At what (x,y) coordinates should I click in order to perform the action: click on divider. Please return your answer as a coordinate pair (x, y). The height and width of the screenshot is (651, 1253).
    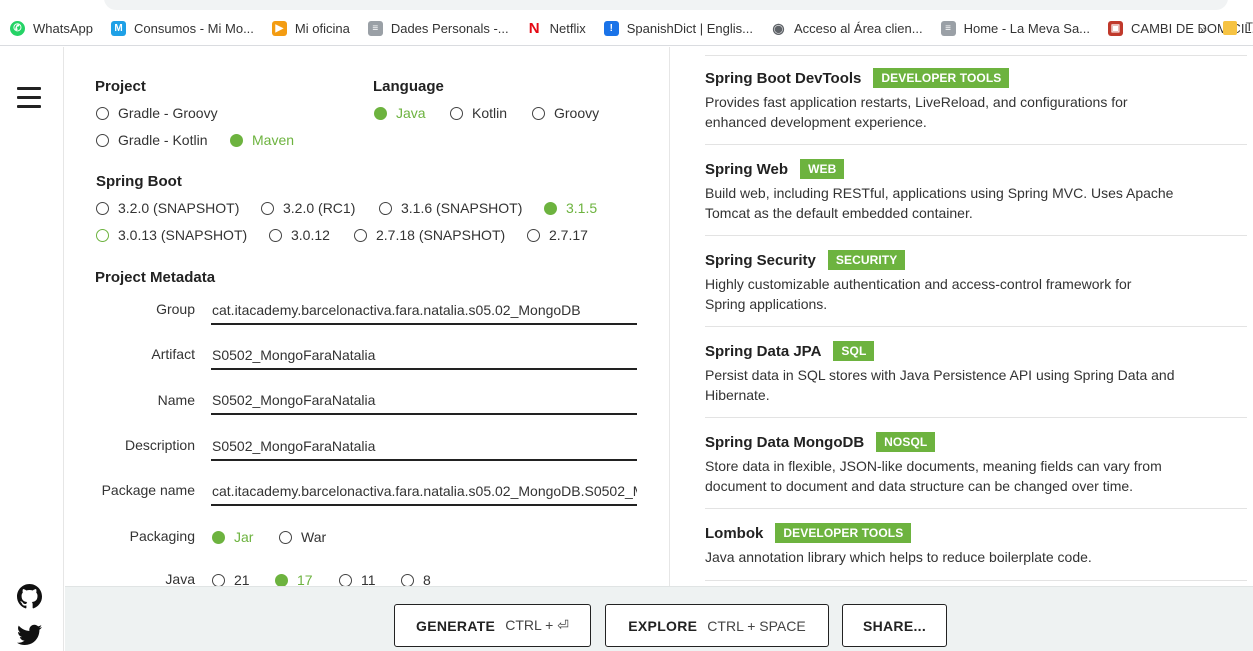
    Looking at the image, I should click on (976, 55).